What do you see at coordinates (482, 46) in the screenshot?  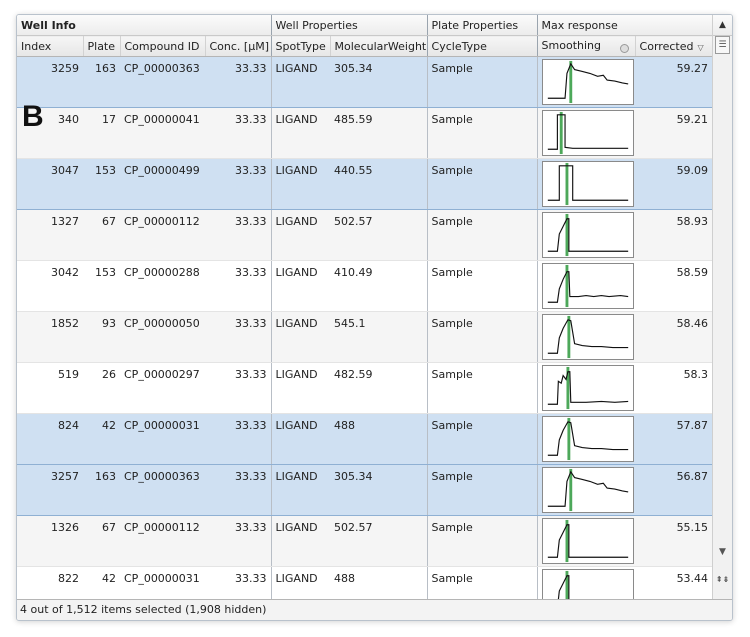 I see `column-header-cycle-type: CycleType` at bounding box center [482, 46].